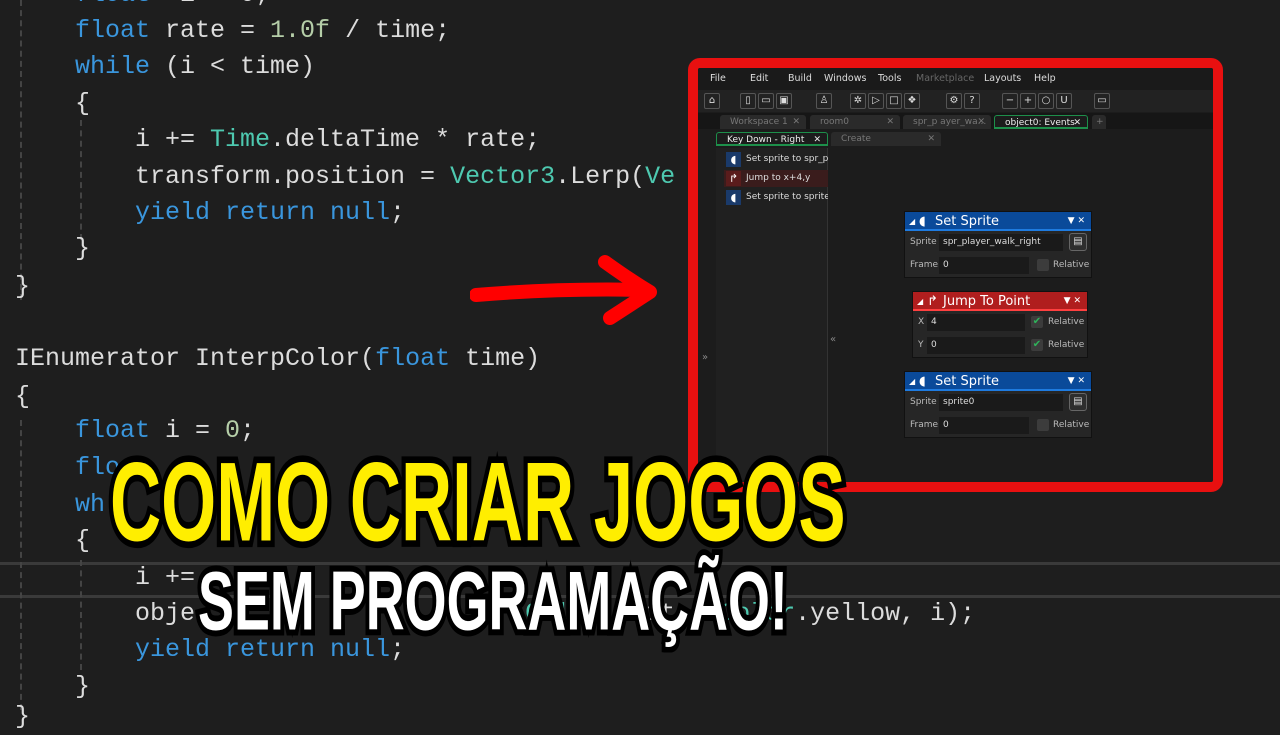 This screenshot has width=1280, height=735. I want to click on clean-icon: ♙, so click(824, 101).